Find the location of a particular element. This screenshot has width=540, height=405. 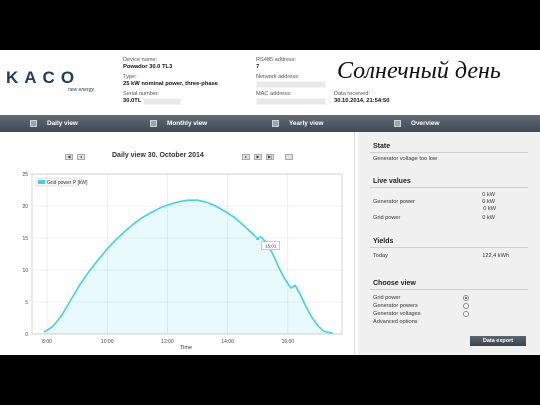

calendar-picker-button is located at coordinates (289, 157).